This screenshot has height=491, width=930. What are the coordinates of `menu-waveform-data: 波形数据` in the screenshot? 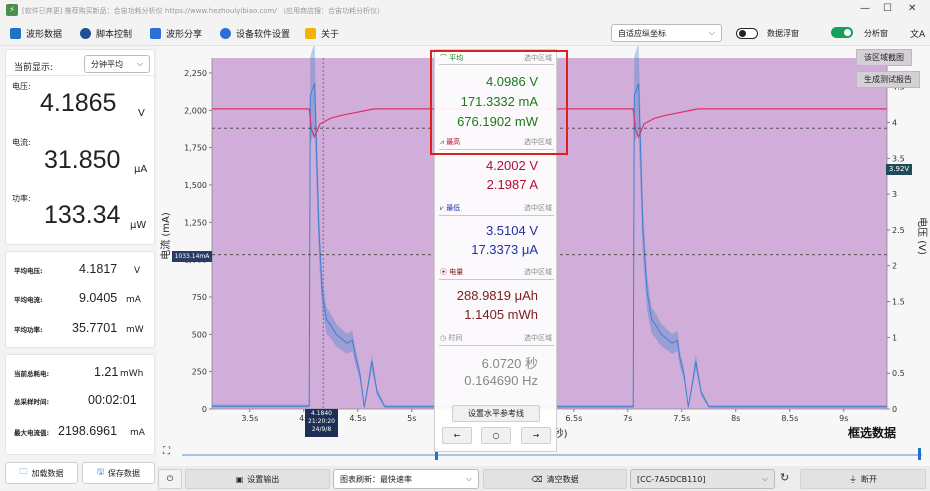 It's located at (36, 33).